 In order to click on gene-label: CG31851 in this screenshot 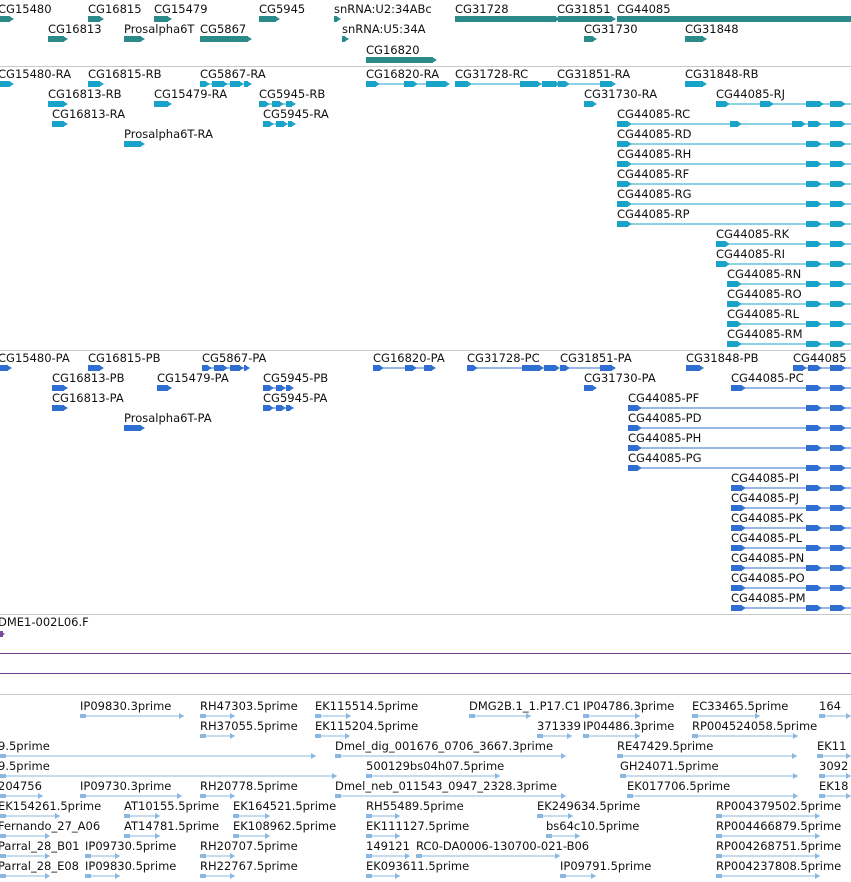, I will do `click(584, 9)`.